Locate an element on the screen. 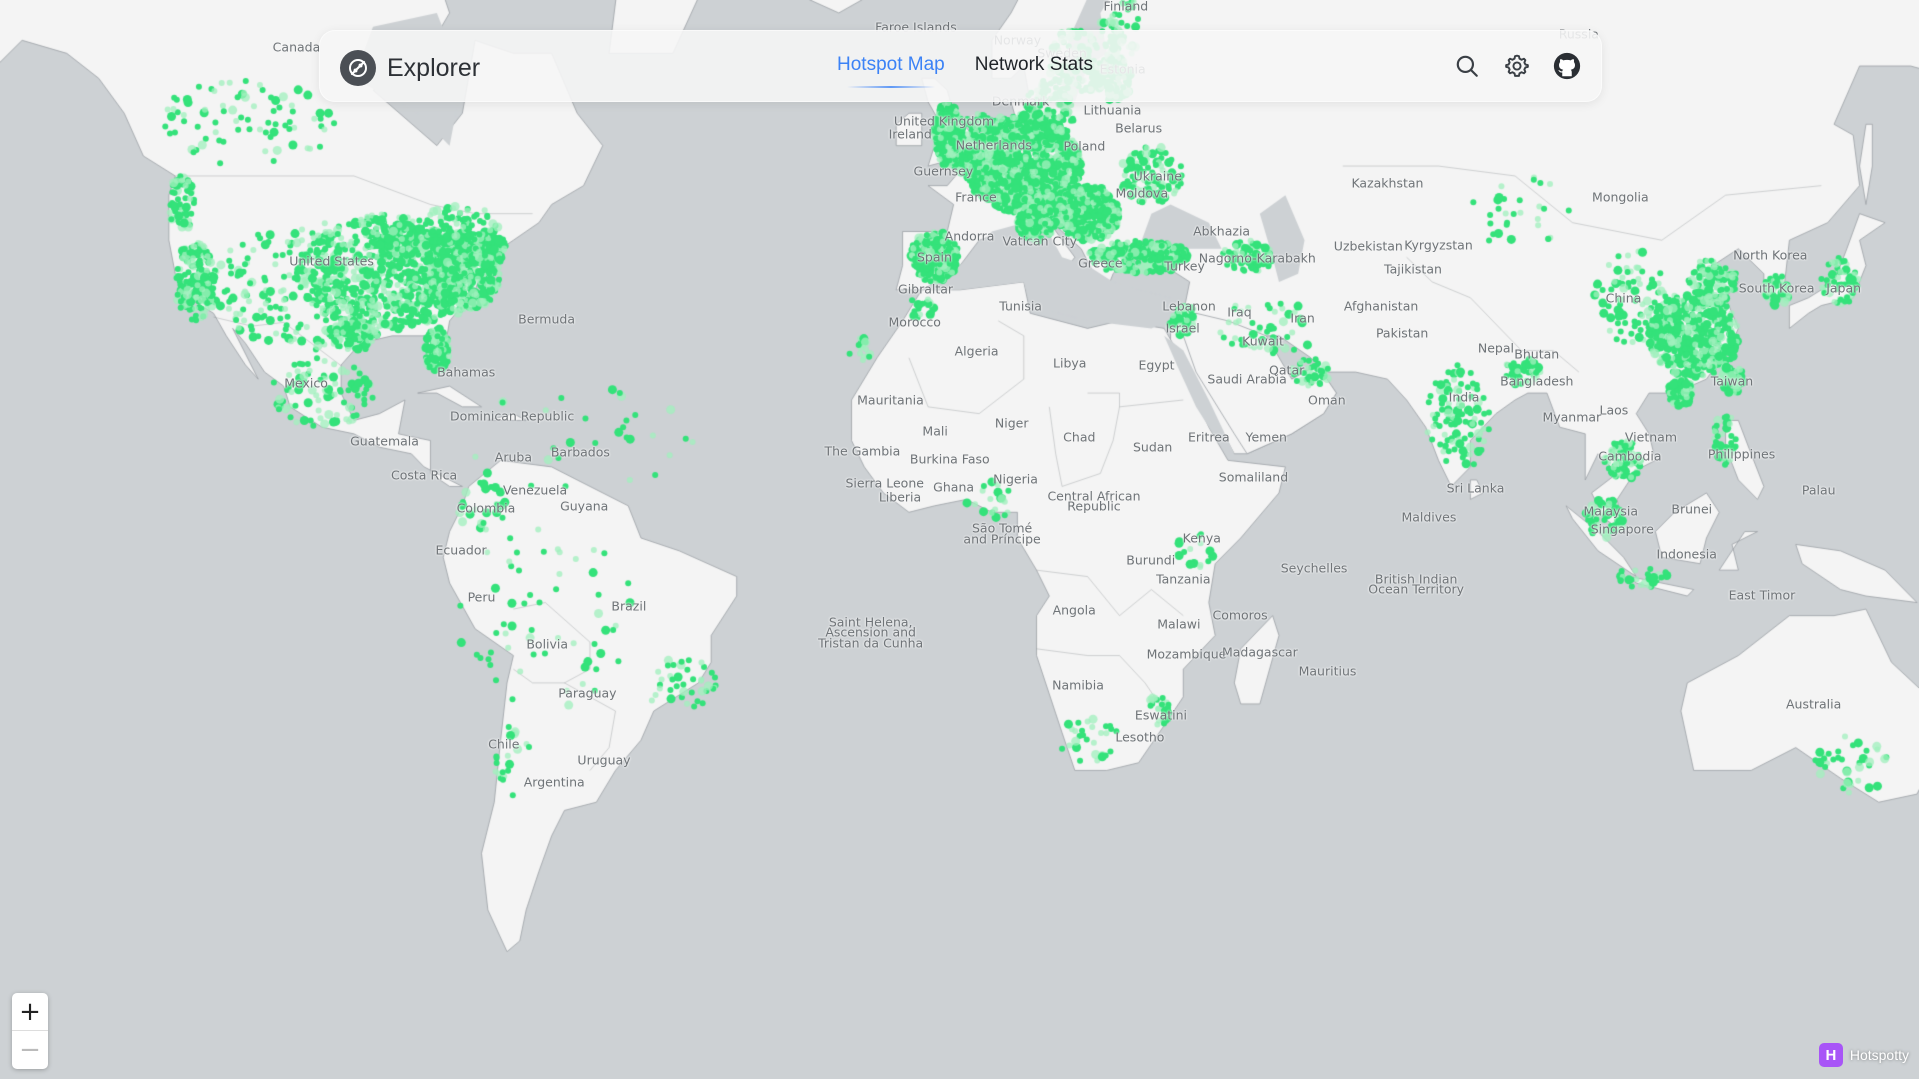 The image size is (1919, 1079). brand: Explorer is located at coordinates (410, 68).